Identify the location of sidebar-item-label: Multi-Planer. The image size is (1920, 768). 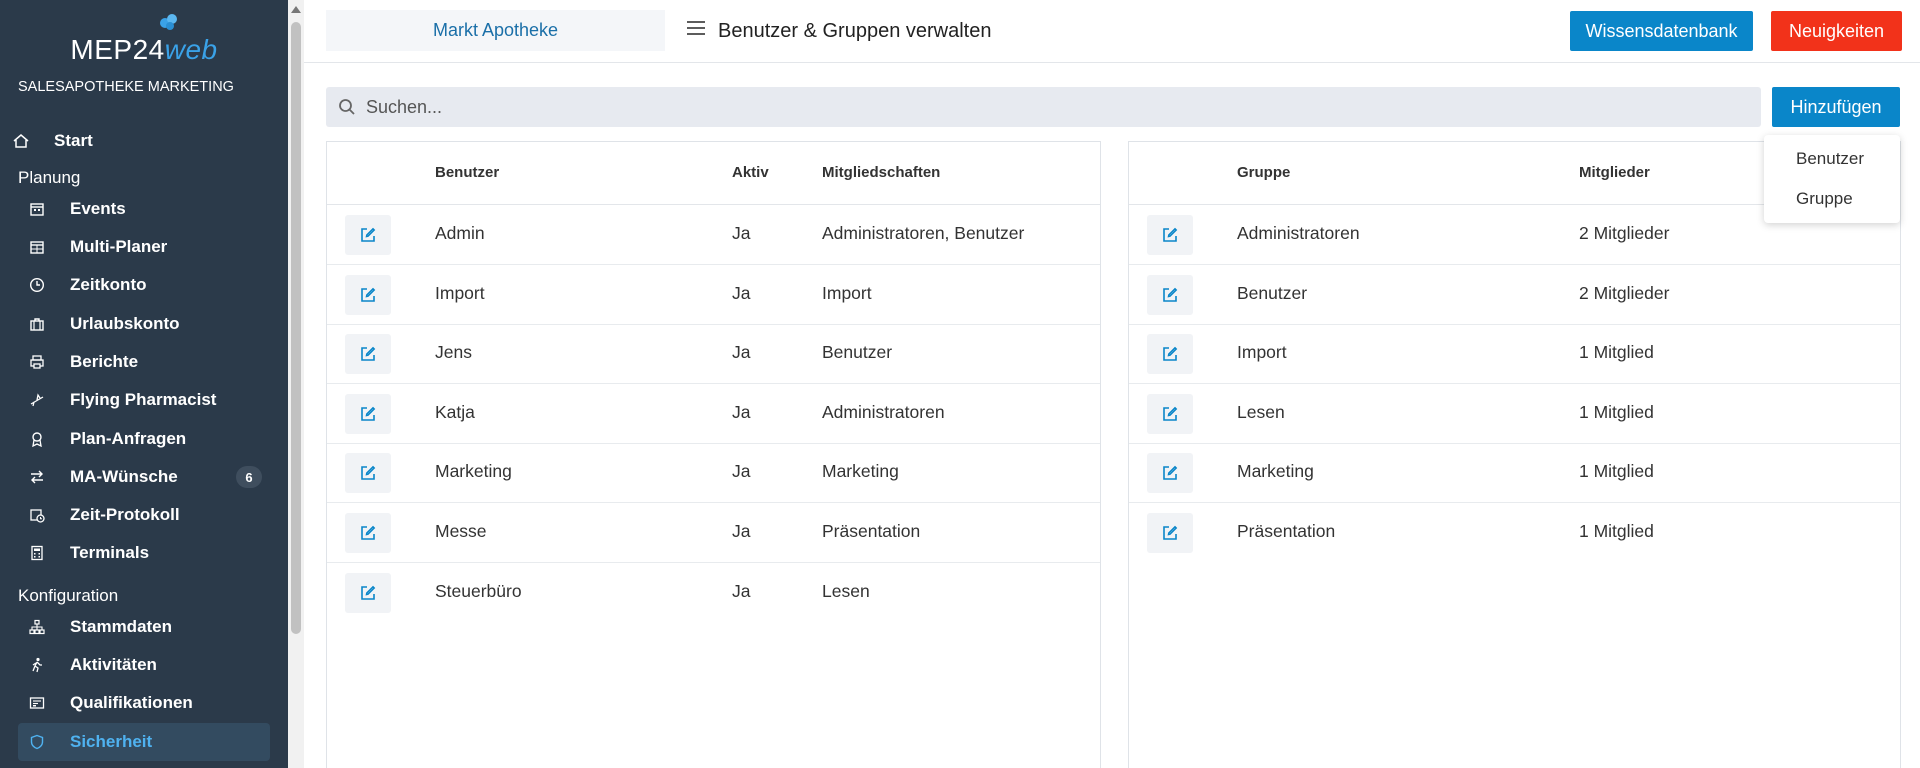
(119, 246).